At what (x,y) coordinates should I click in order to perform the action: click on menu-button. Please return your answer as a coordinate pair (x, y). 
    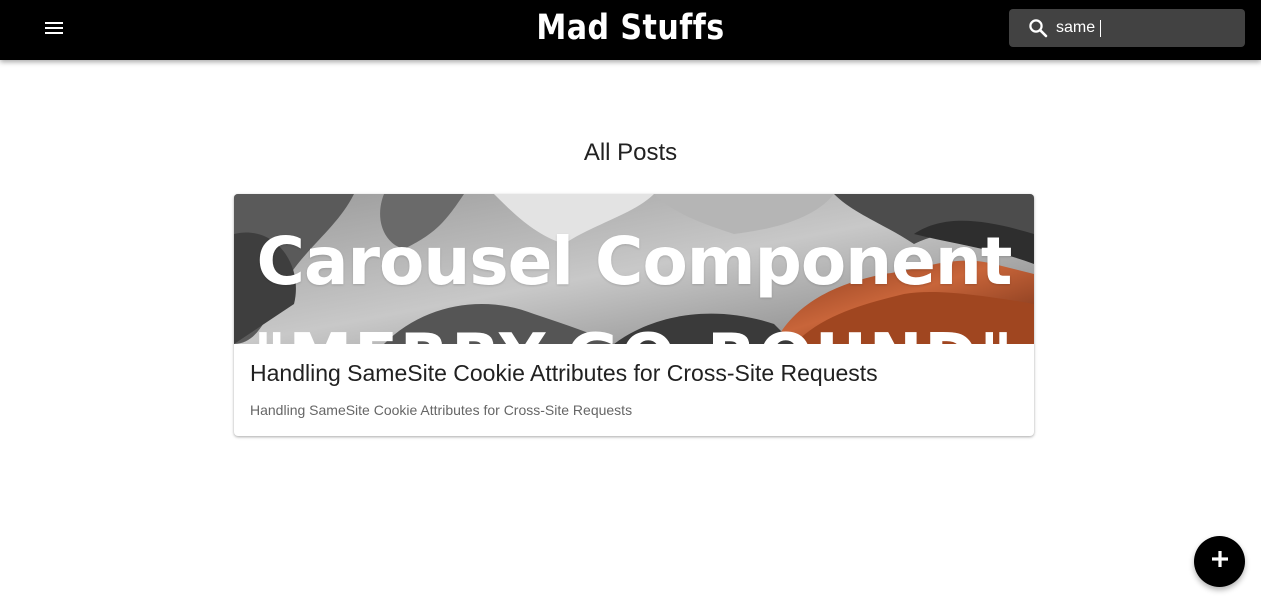
    Looking at the image, I should click on (54, 30).